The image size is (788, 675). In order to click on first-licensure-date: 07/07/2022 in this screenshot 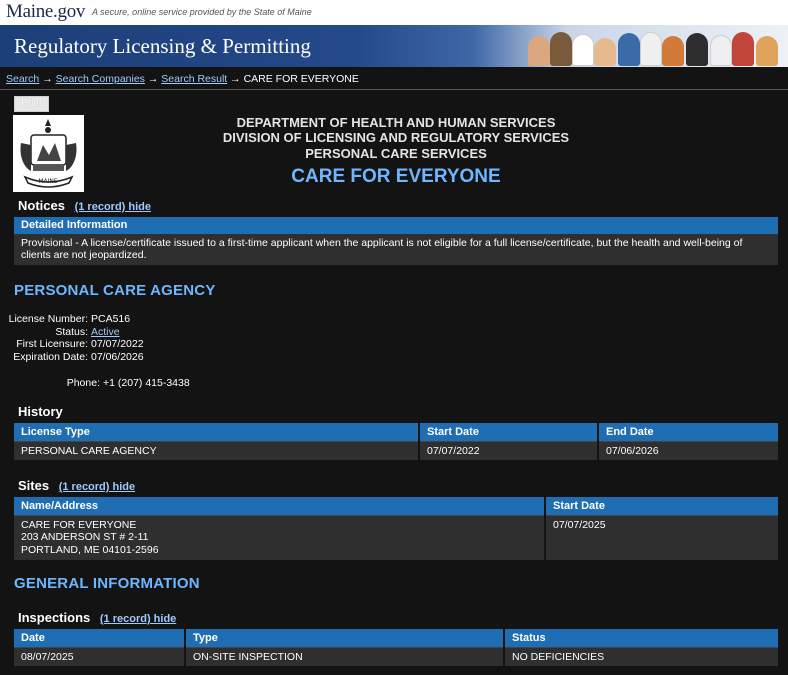, I will do `click(117, 344)`.